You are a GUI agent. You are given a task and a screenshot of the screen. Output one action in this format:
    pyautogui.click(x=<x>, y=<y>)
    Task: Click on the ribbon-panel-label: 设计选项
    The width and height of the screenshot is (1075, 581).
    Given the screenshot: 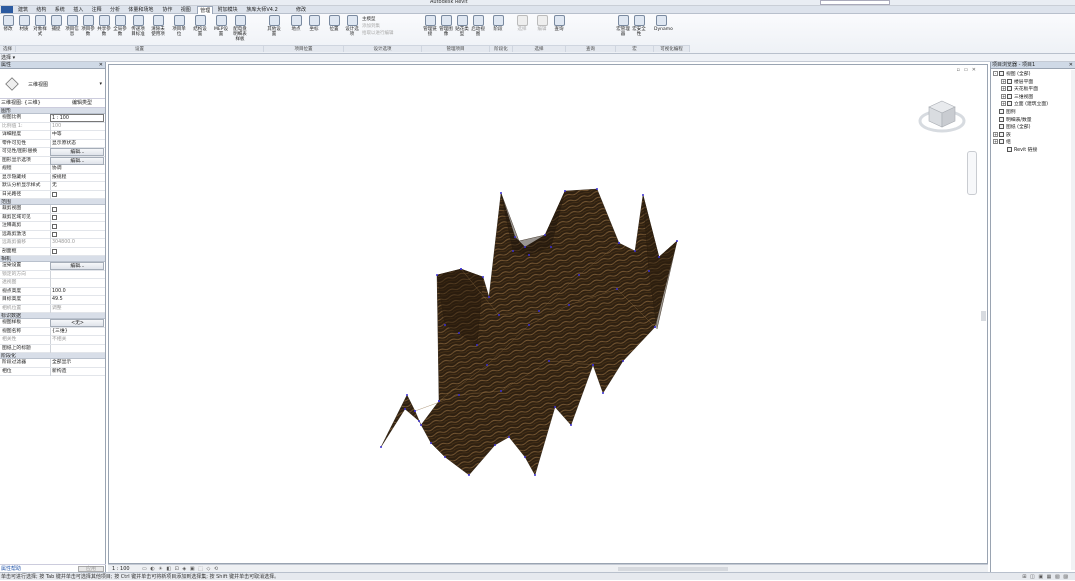 What is the action you would take?
    pyautogui.click(x=383, y=48)
    